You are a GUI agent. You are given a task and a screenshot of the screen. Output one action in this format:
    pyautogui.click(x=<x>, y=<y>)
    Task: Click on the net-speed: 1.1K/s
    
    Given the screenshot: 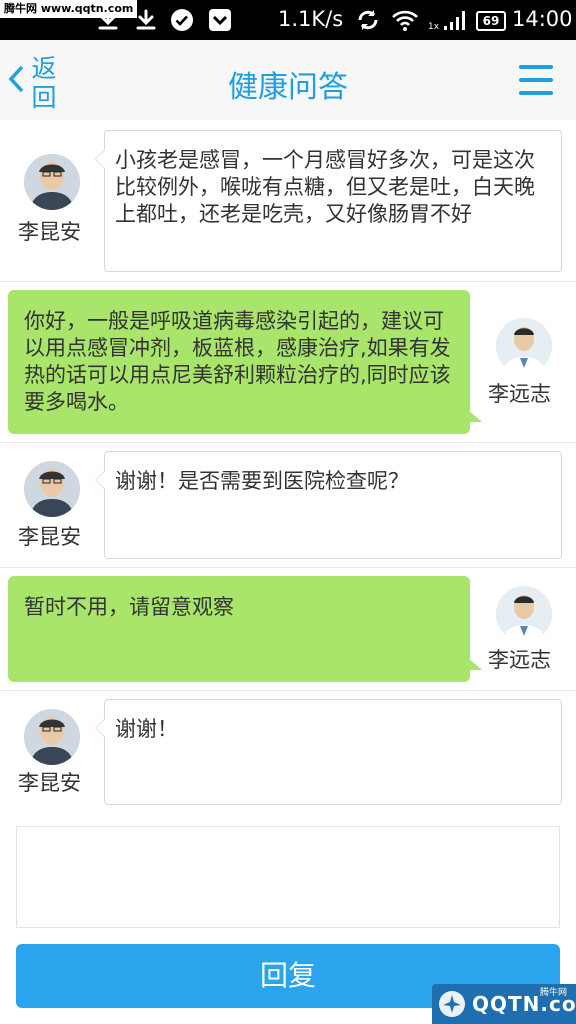 What is the action you would take?
    pyautogui.click(x=311, y=19)
    